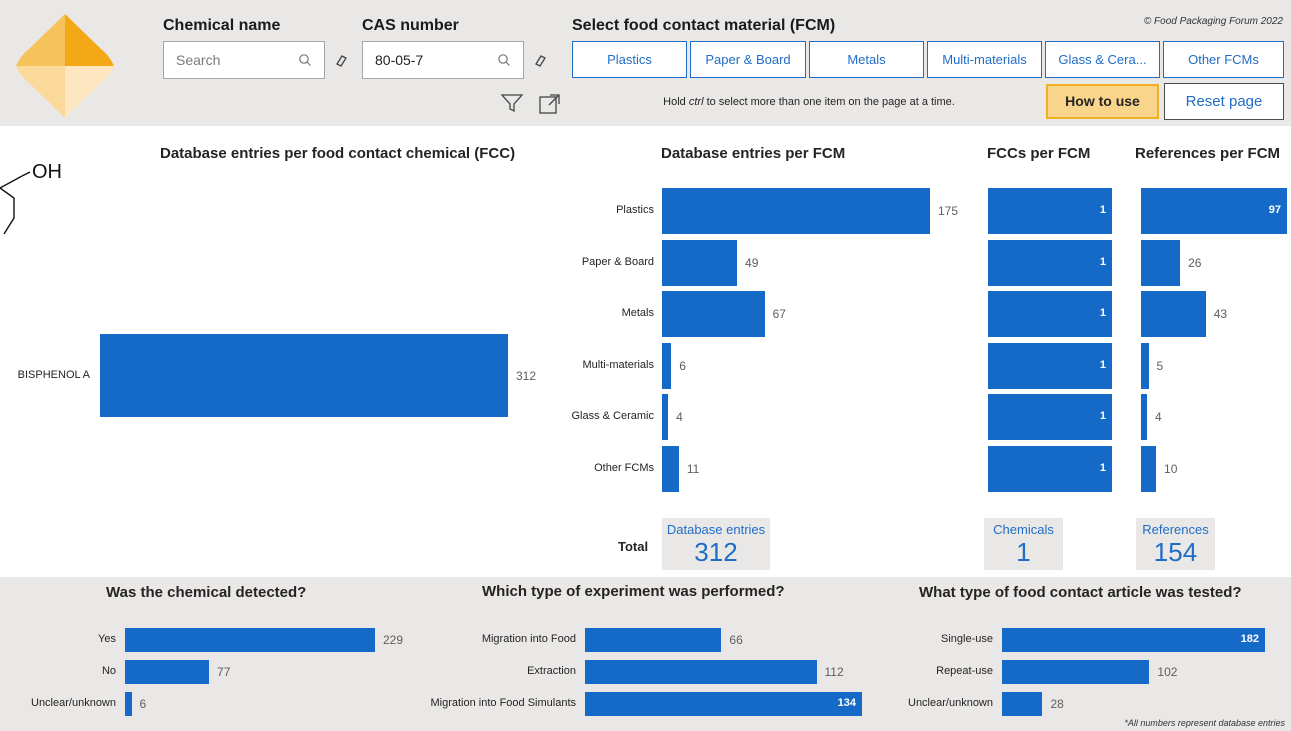  I want to click on hint-text-start: Hold, so click(676, 102).